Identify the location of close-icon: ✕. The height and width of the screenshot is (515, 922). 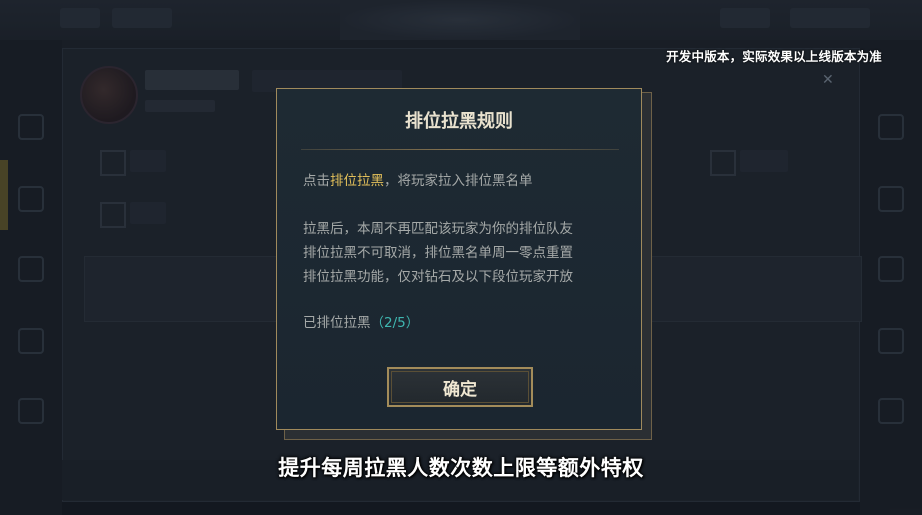
(828, 80).